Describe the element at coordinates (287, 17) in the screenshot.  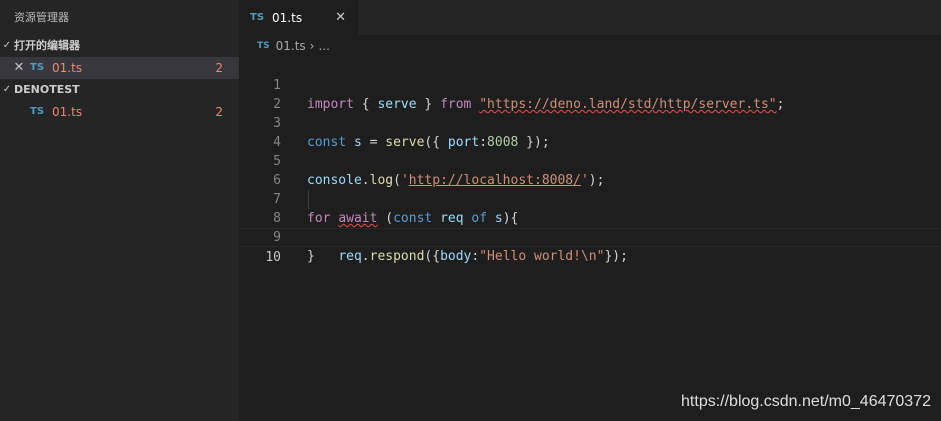
I see `tab-label: 01.ts` at that location.